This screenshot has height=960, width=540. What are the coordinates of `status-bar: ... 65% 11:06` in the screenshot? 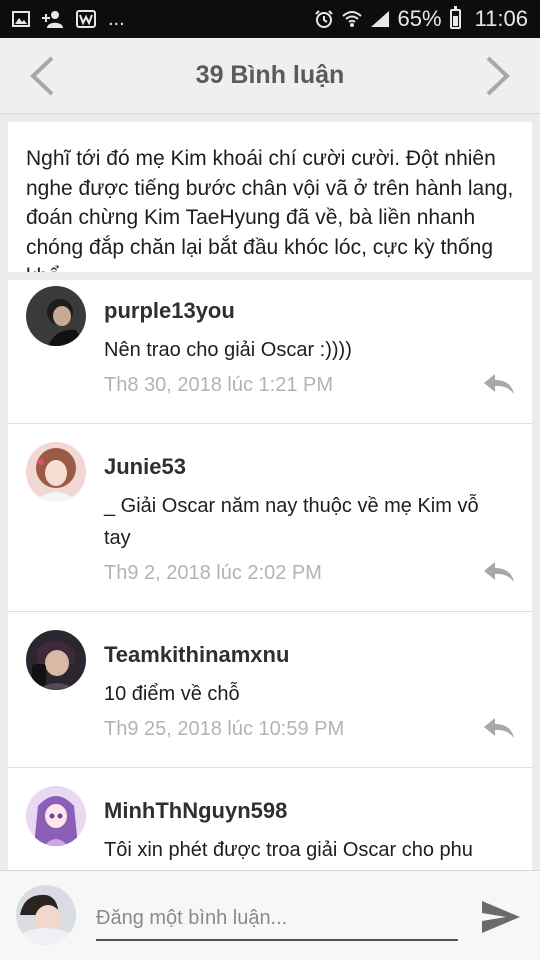 It's located at (270, 19).